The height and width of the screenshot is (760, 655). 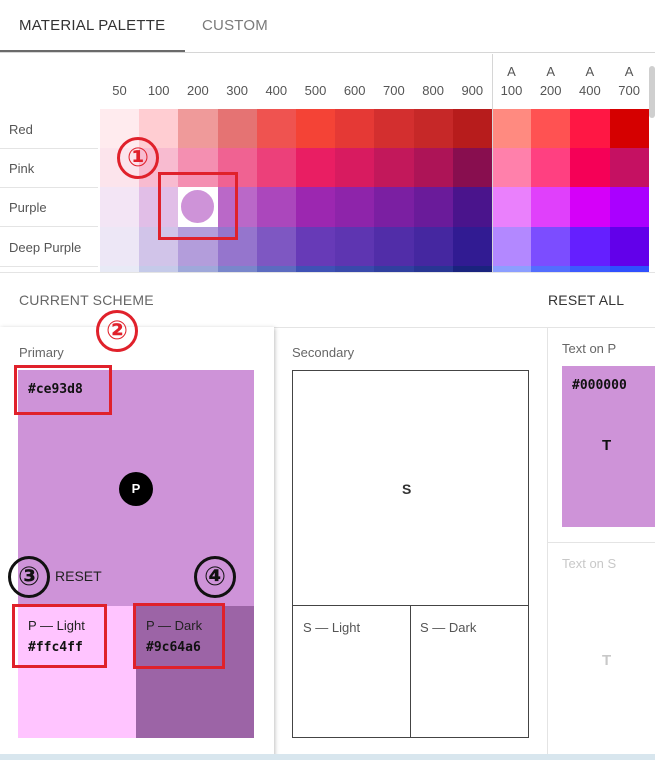 What do you see at coordinates (45, 247) in the screenshot?
I see `row-label-deep-purple: Deep Purple` at bounding box center [45, 247].